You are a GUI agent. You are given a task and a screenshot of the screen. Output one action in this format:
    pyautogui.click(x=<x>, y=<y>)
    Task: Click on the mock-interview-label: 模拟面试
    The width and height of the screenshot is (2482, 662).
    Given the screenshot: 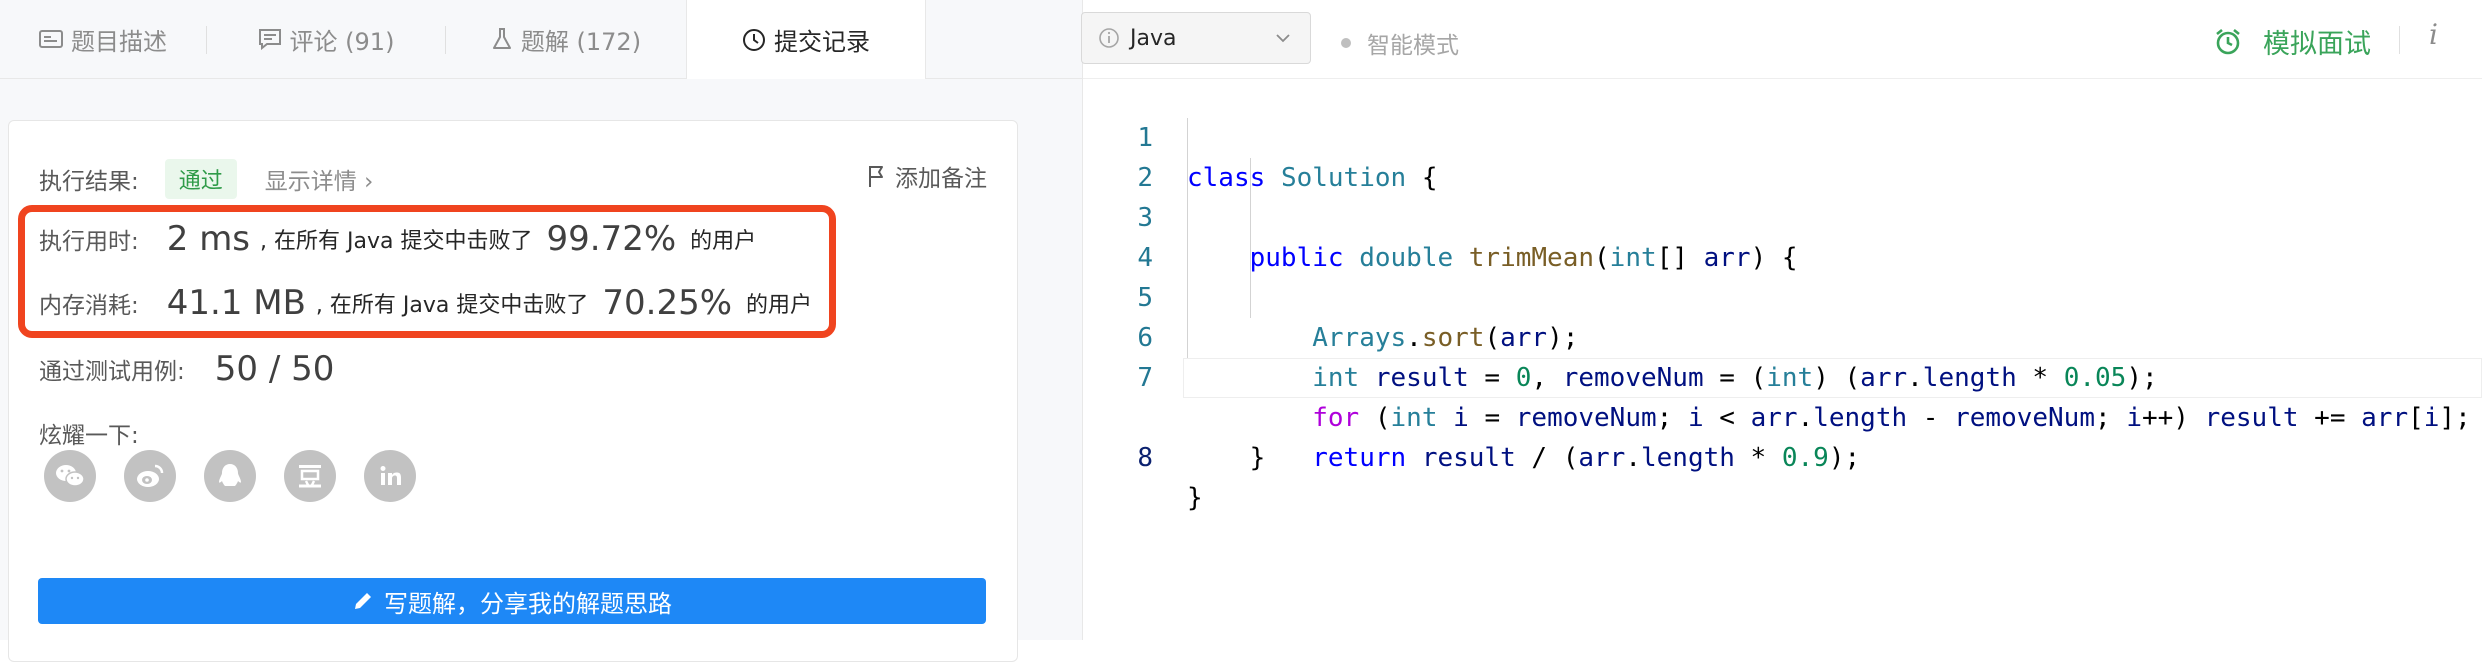 What is the action you would take?
    pyautogui.click(x=2317, y=44)
    